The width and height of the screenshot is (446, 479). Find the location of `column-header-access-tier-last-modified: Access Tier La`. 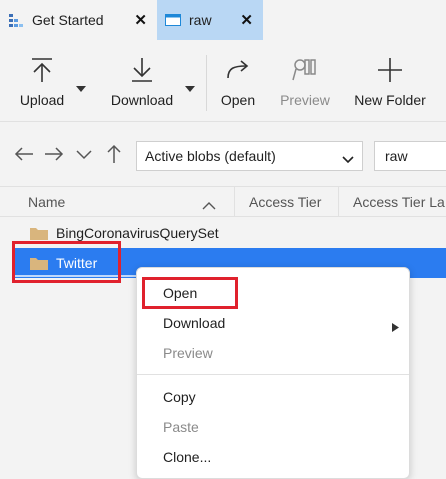

column-header-access-tier-last-modified: Access Tier La is located at coordinates (392, 202).